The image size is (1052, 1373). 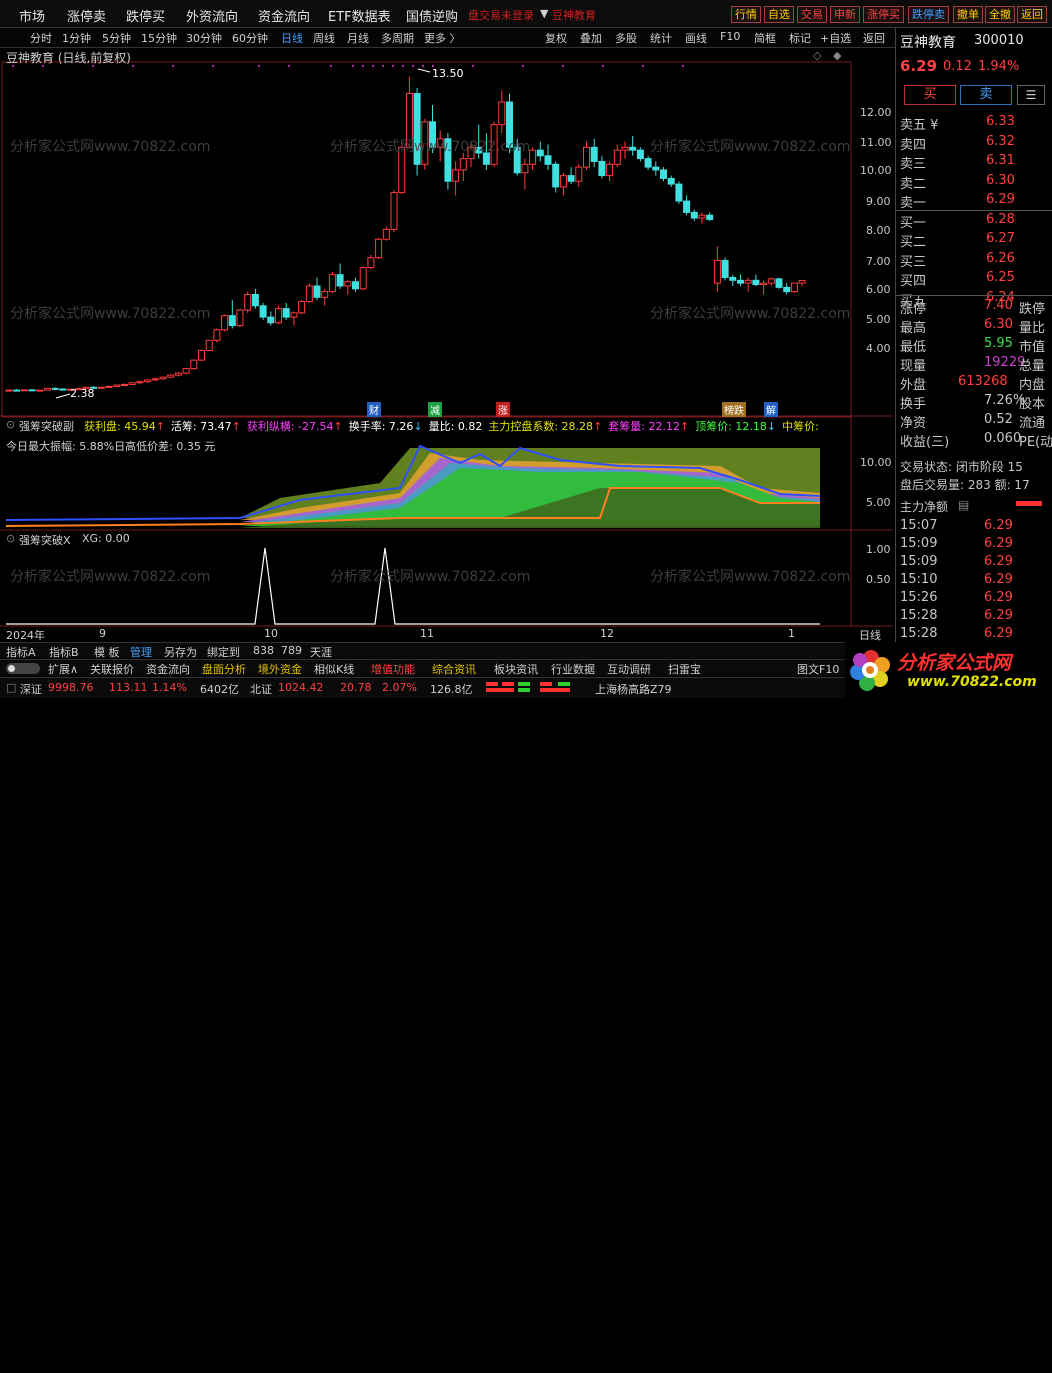 What do you see at coordinates (746, 14) in the screenshot?
I see `btn-quote: 行情` at bounding box center [746, 14].